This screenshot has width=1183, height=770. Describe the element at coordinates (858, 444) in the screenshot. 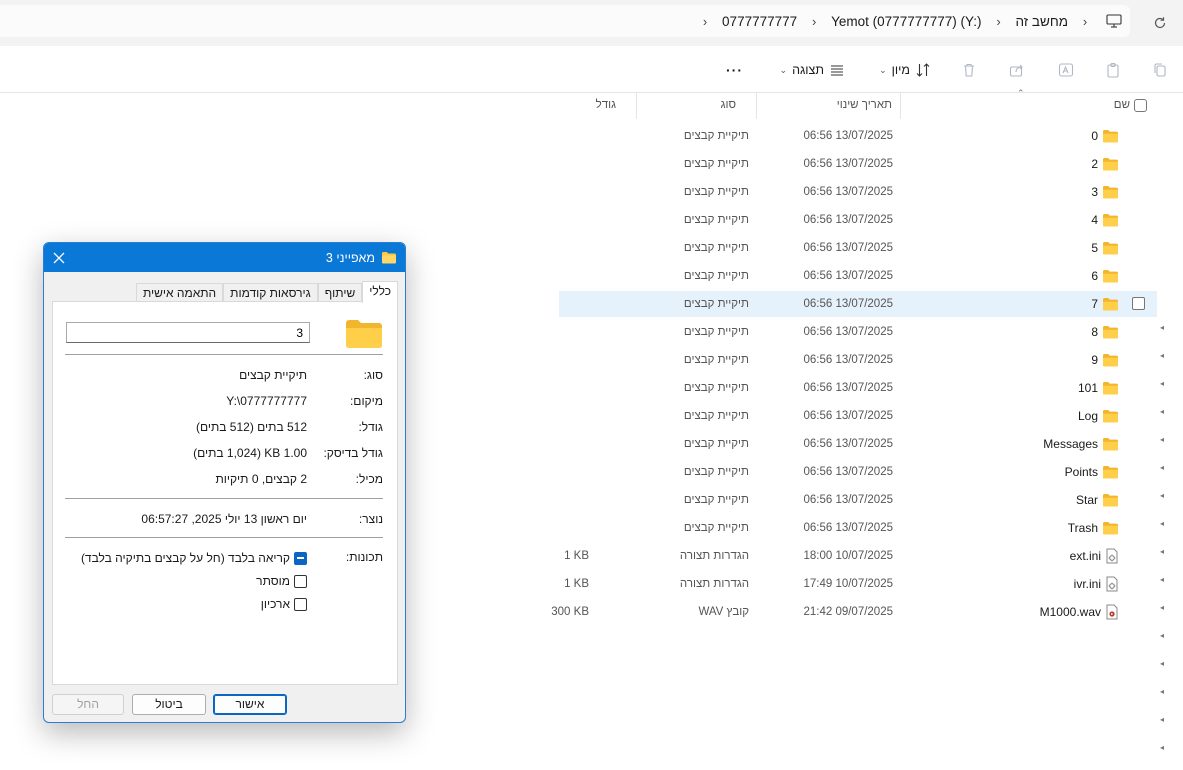

I see `table-row: Messages 13/07/2025 06:56 תיקיית קבצים` at that location.